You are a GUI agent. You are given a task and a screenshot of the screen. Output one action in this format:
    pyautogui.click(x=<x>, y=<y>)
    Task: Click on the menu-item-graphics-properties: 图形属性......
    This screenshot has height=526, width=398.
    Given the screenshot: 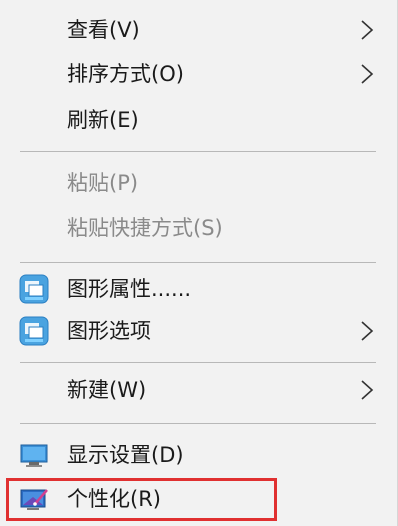 What is the action you would take?
    pyautogui.click(x=198, y=289)
    